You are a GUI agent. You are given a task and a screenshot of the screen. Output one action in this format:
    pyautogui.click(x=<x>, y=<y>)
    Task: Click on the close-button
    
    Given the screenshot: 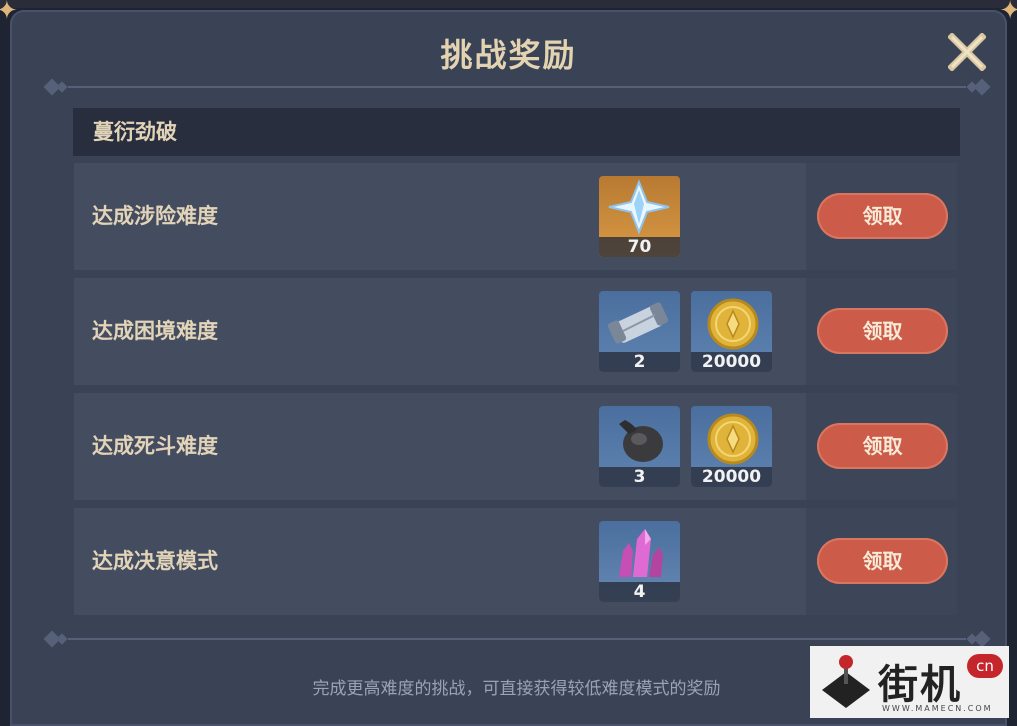 What is the action you would take?
    pyautogui.click(x=967, y=52)
    